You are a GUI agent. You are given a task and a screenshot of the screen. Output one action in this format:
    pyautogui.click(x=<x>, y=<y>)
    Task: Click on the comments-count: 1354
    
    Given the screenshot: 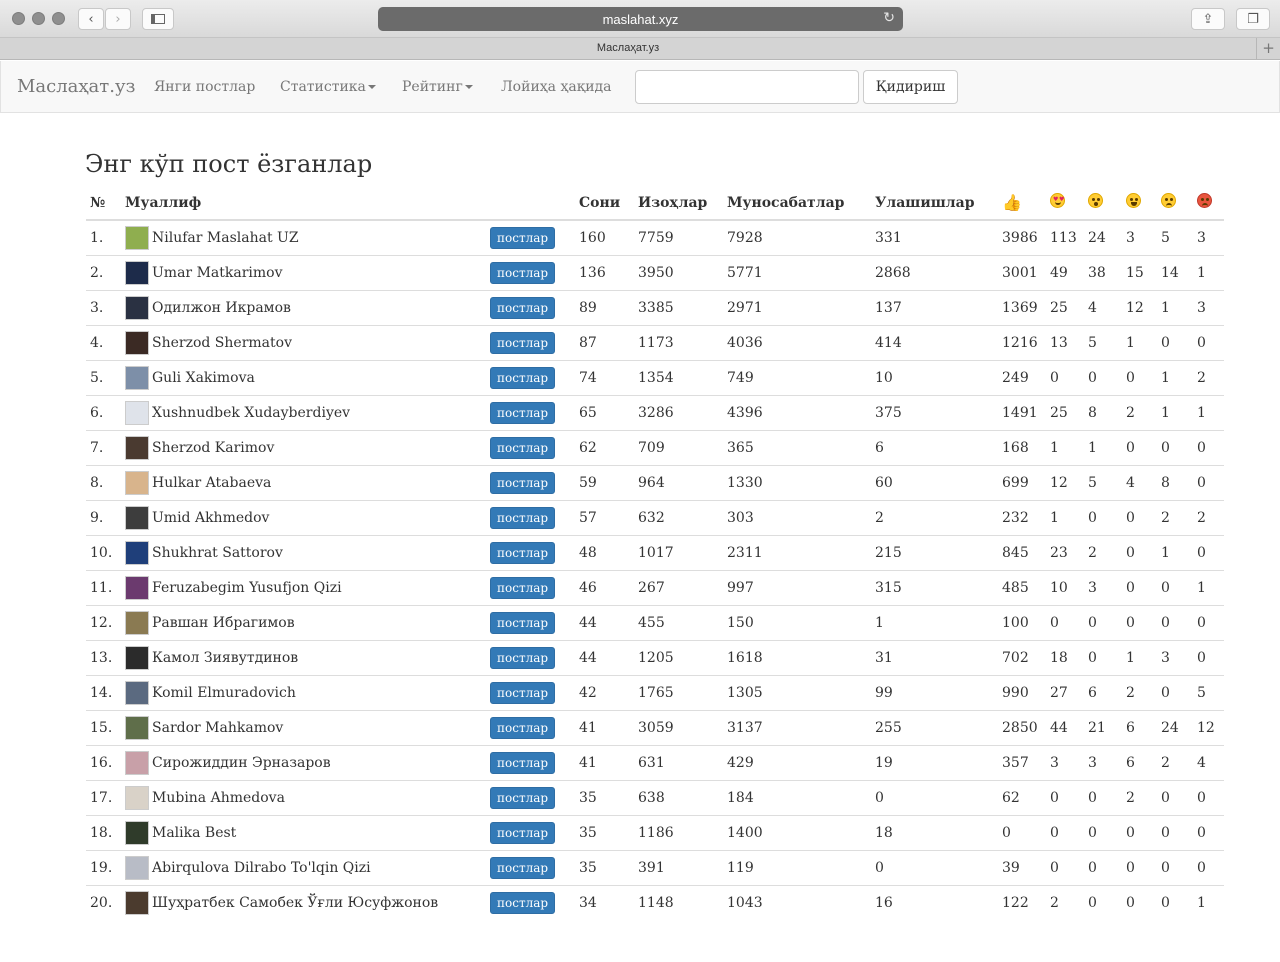 What is the action you would take?
    pyautogui.click(x=678, y=377)
    